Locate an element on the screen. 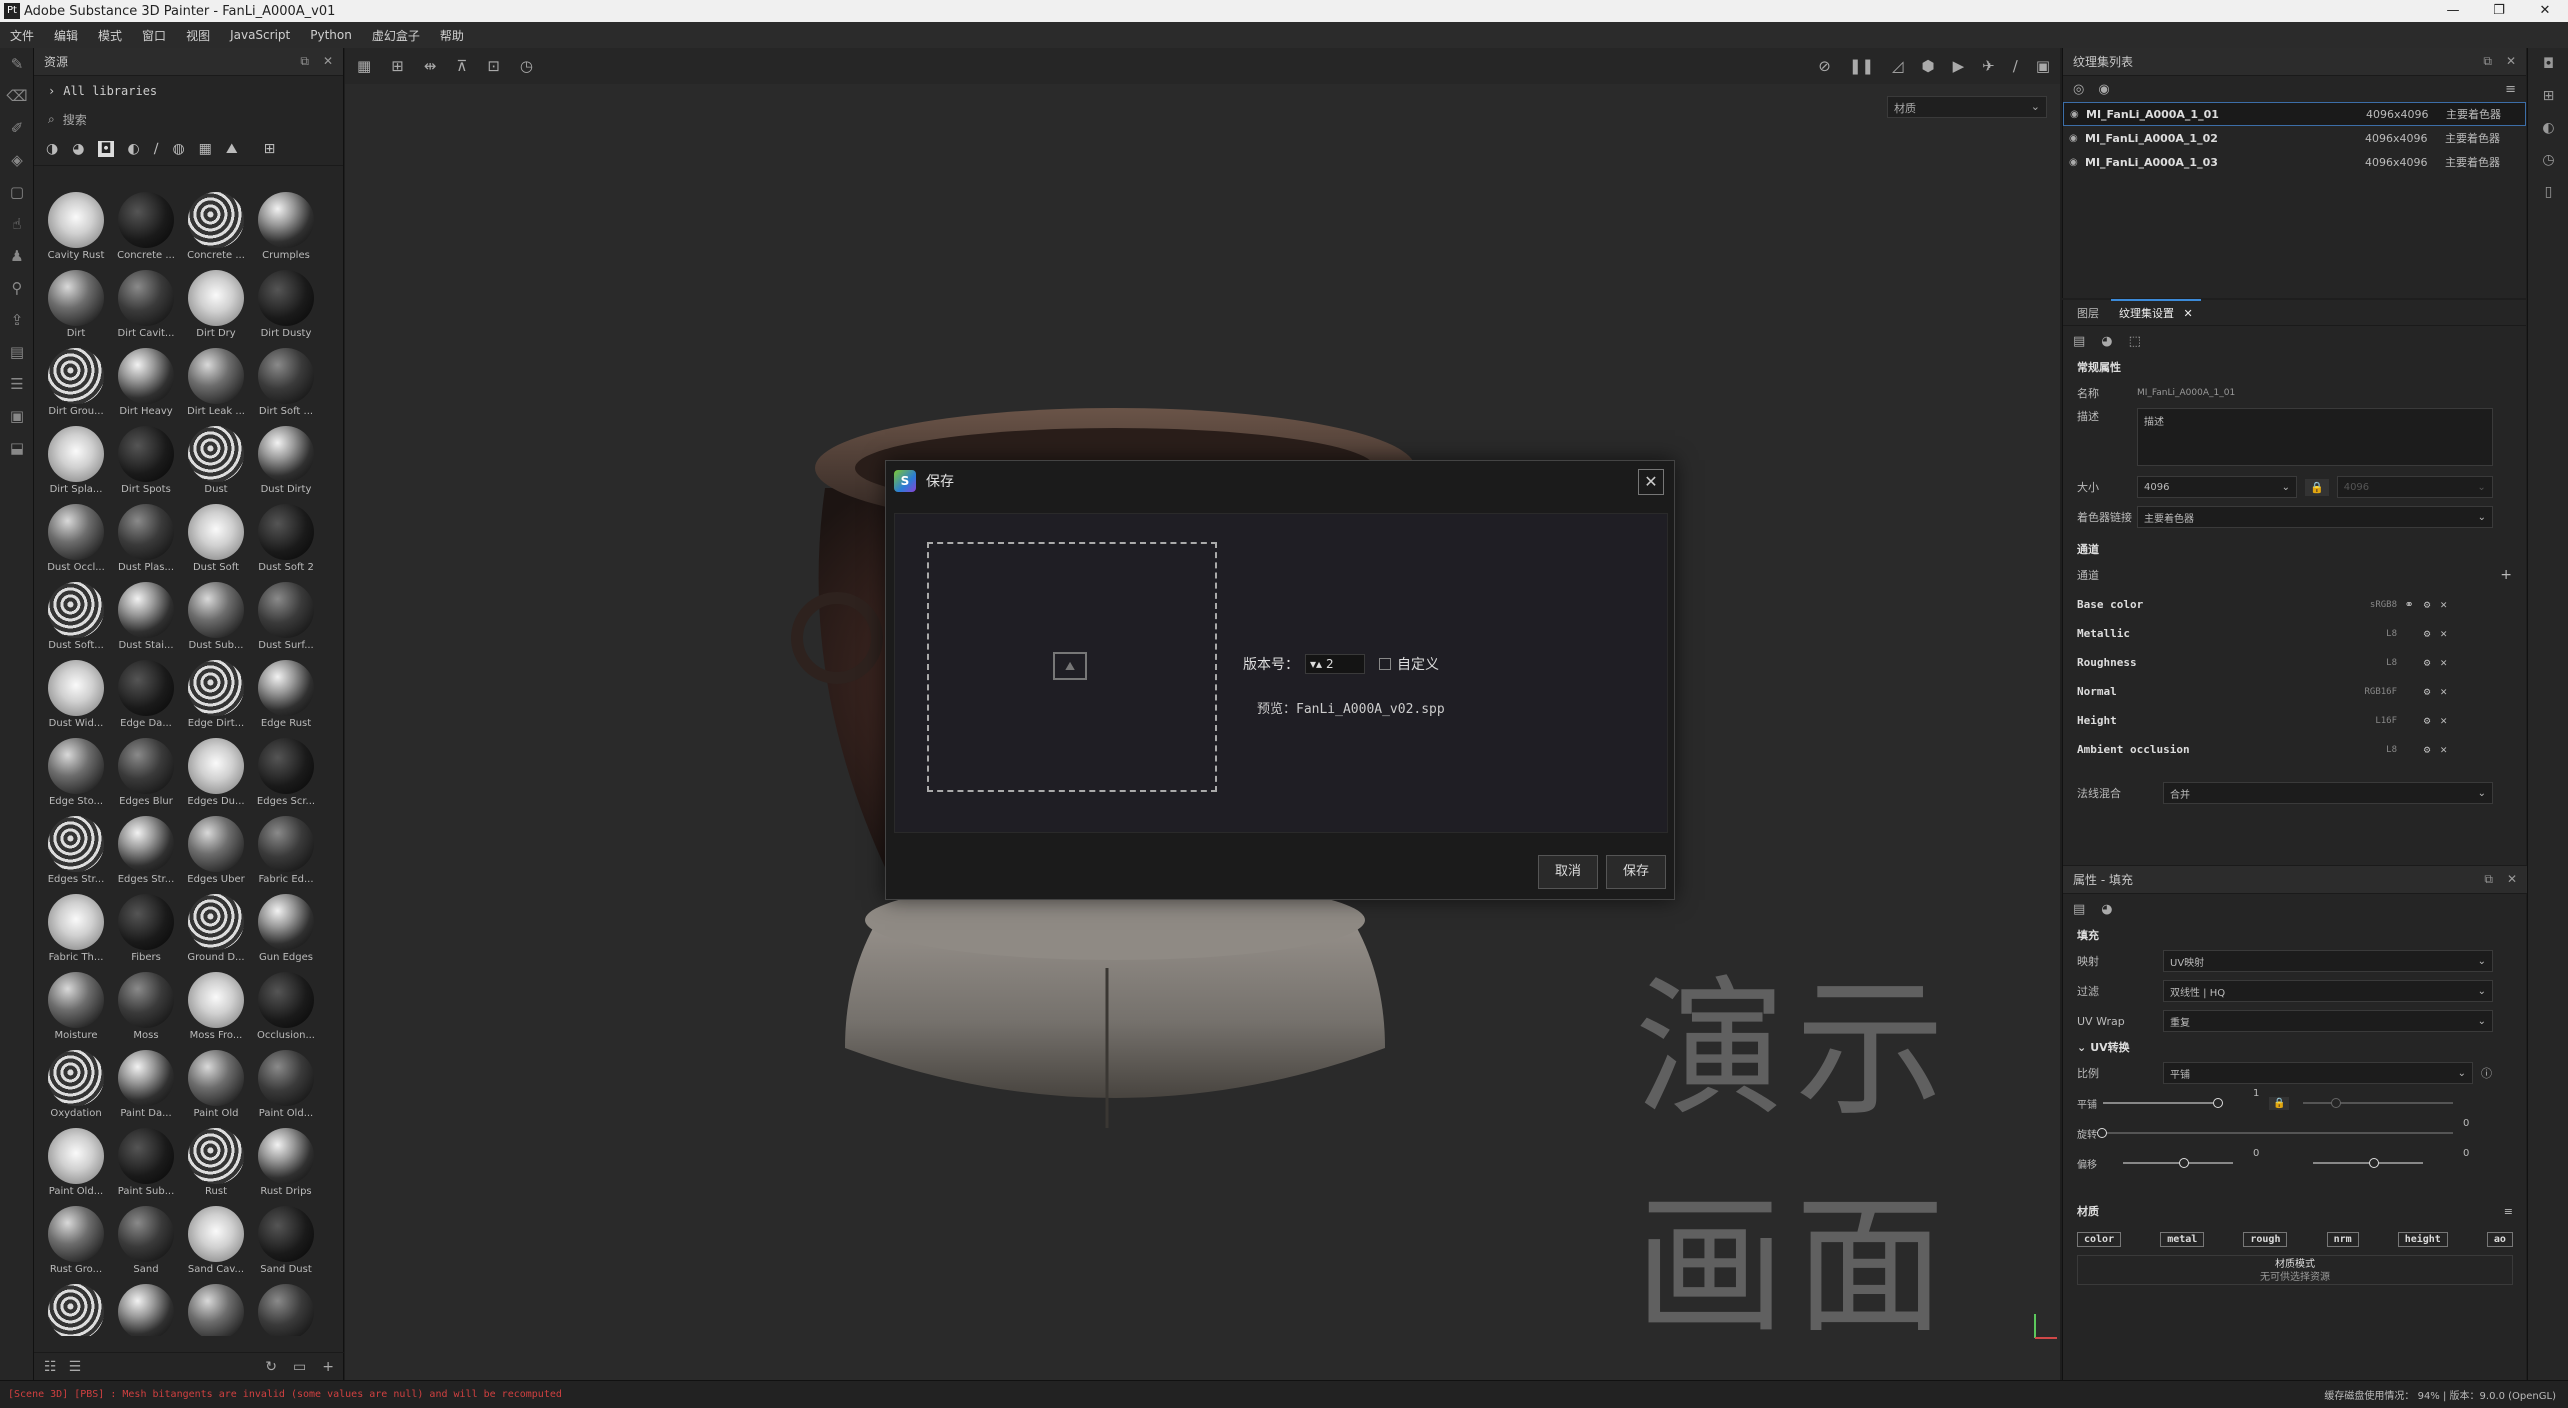 Image resolution: width=2568 pixels, height=1408 pixels. alpha-filter-icon: ◍ is located at coordinates (178, 149).